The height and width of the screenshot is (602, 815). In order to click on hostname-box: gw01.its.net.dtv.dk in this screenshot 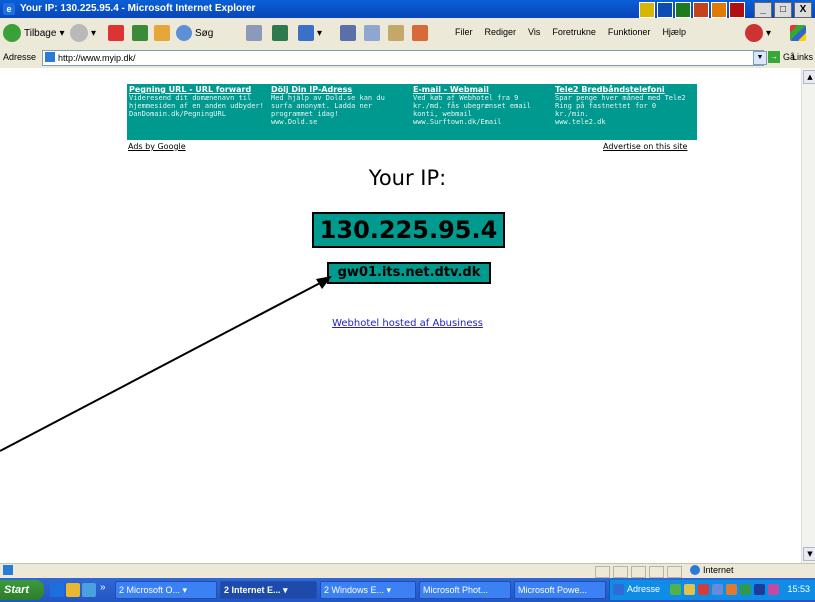, I will do `click(409, 273)`.